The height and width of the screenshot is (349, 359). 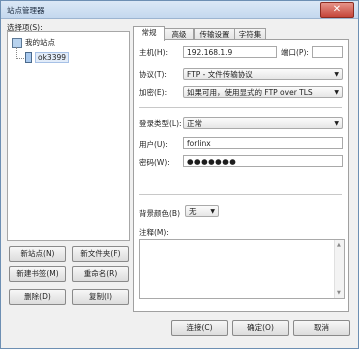 I want to click on new-bookmark-button: 新建书签(M), so click(x=37, y=274).